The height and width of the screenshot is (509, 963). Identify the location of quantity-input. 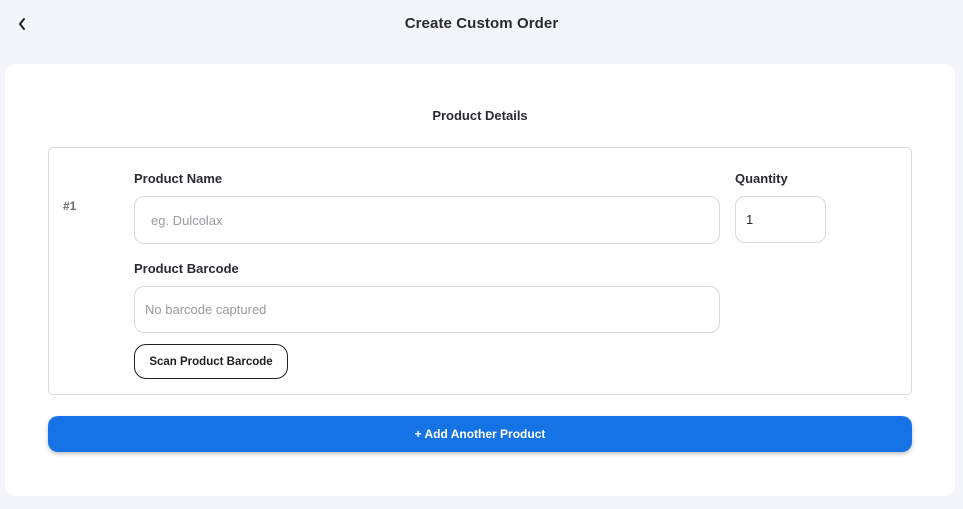
(780, 219).